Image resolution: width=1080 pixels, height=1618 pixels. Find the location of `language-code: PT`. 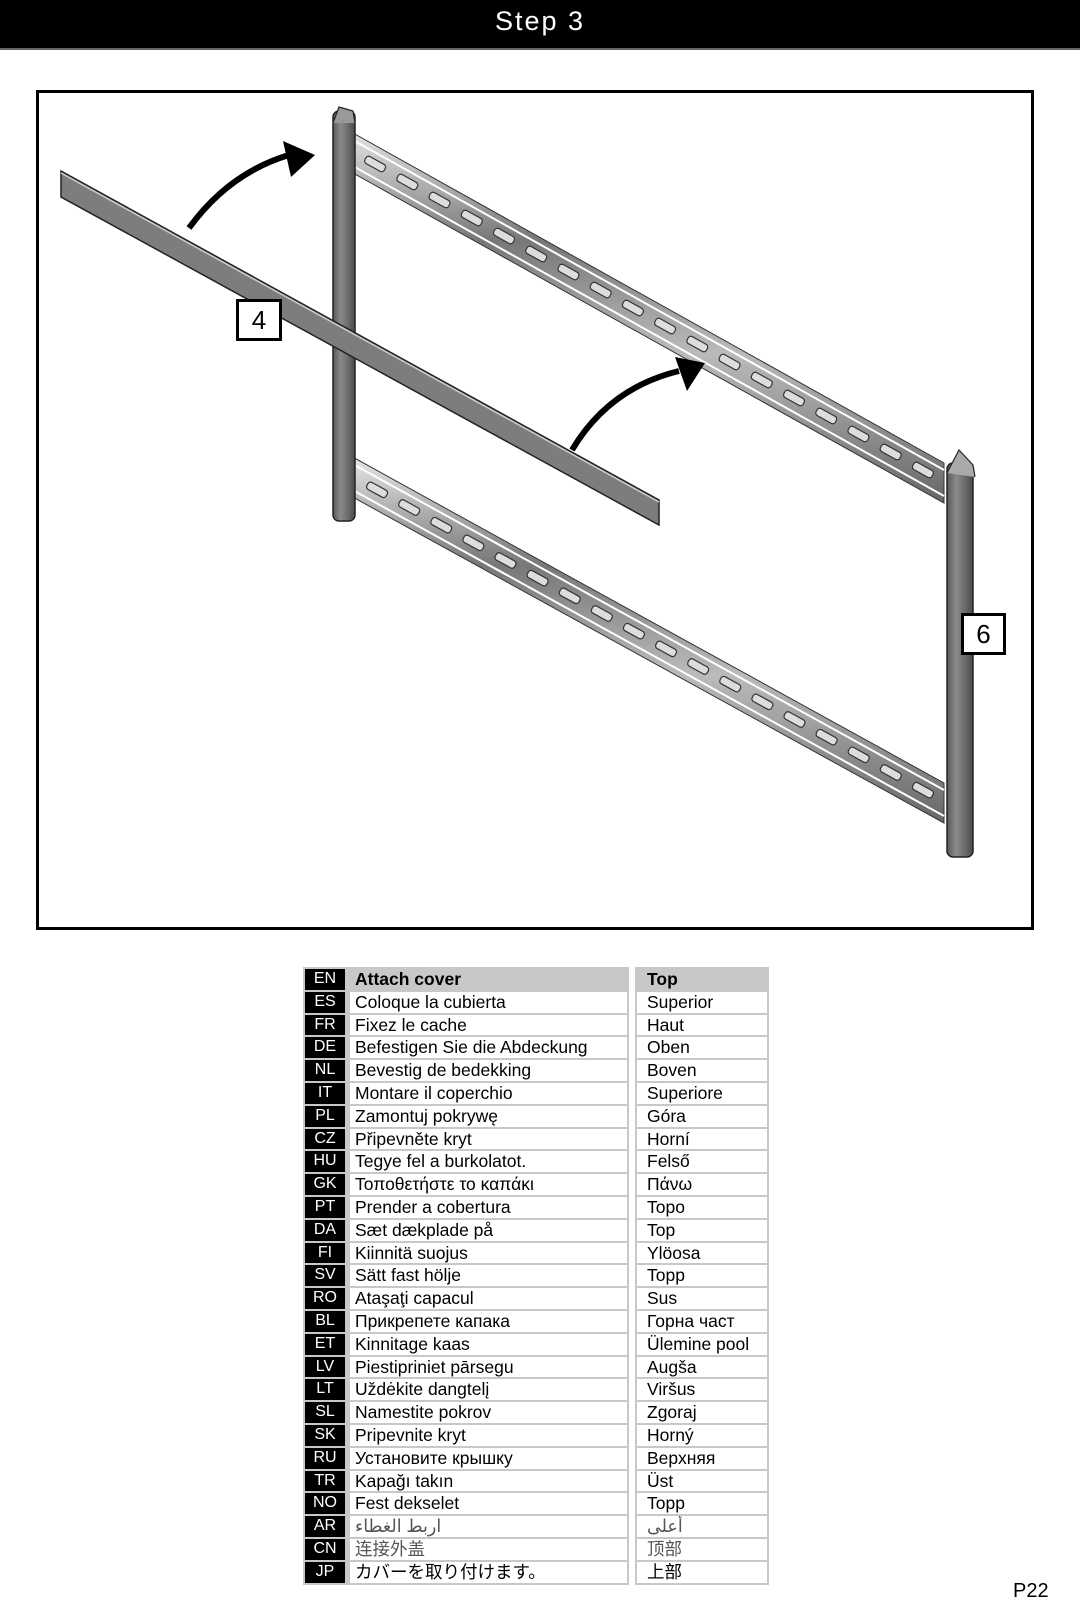

language-code: PT is located at coordinates (325, 1207).